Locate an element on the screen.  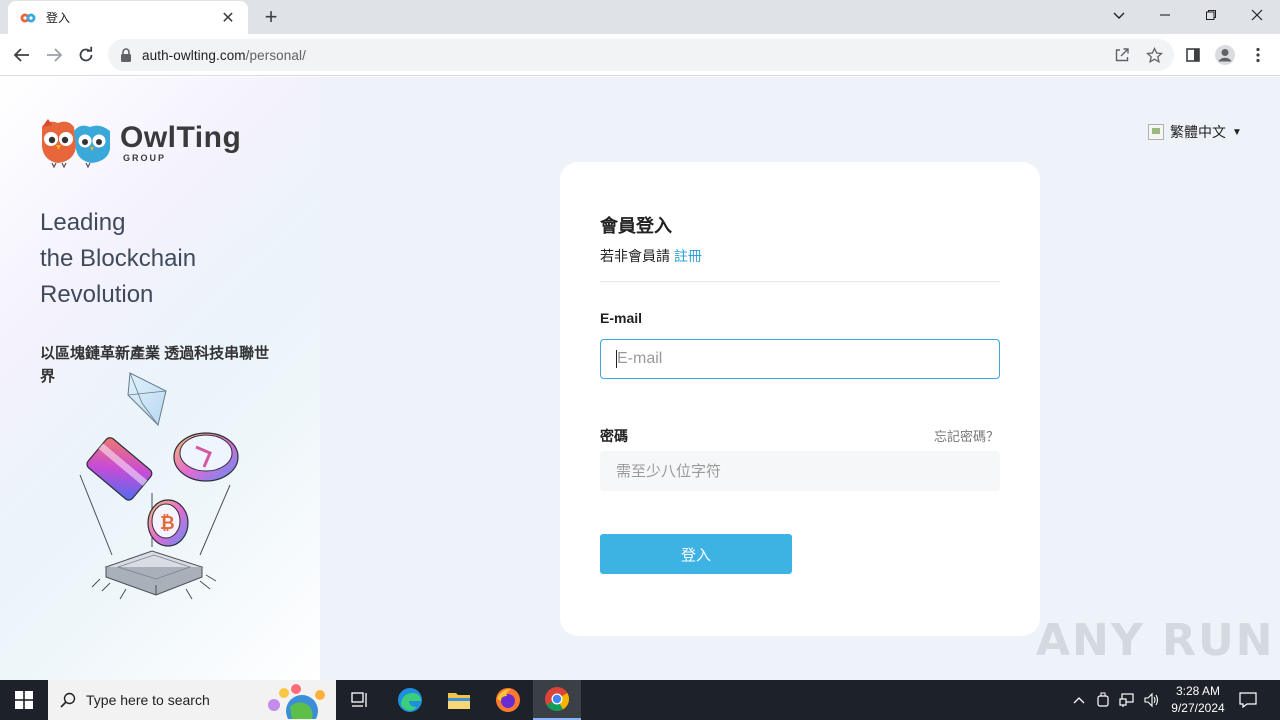
back-icon is located at coordinates (22, 55).